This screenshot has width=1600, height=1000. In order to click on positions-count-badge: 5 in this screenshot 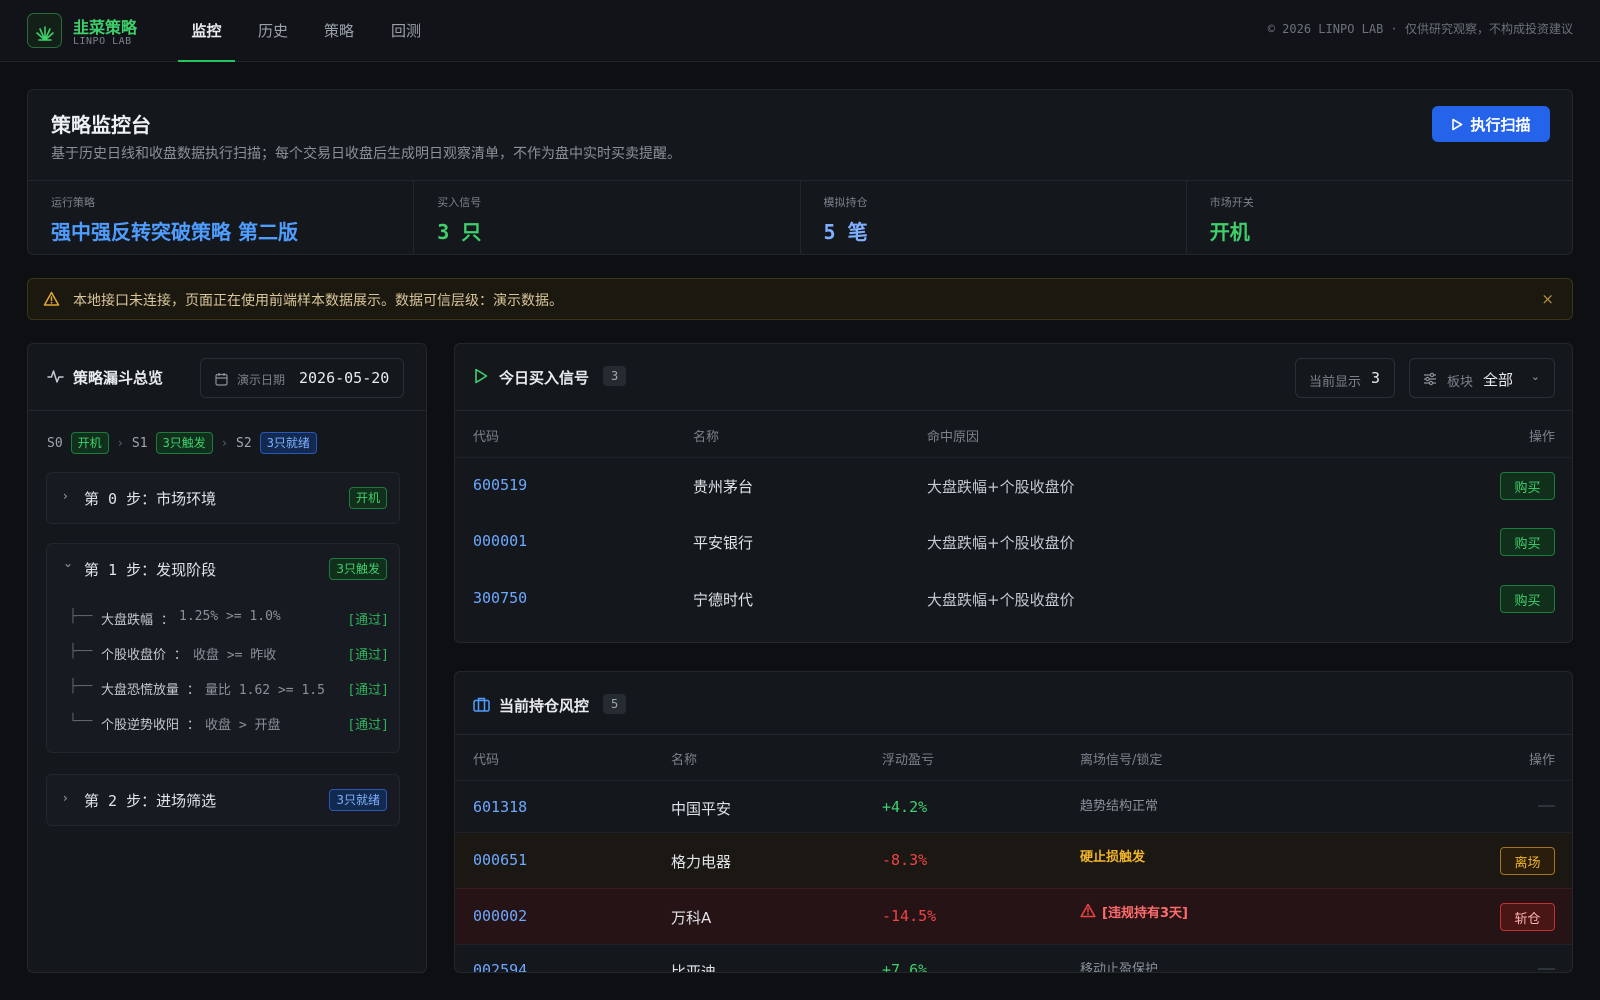, I will do `click(615, 704)`.